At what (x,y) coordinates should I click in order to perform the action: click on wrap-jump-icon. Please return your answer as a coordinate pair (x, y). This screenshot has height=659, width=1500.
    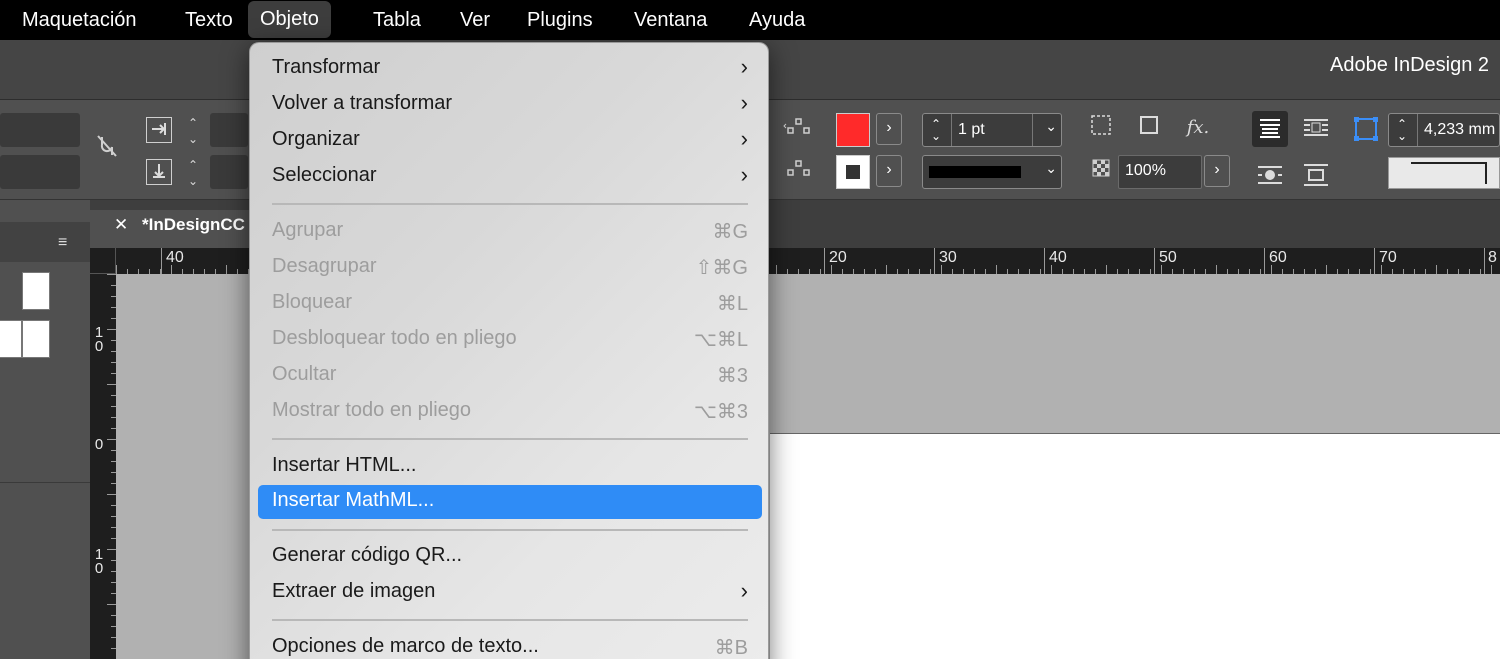
    Looking at the image, I should click on (1316, 175).